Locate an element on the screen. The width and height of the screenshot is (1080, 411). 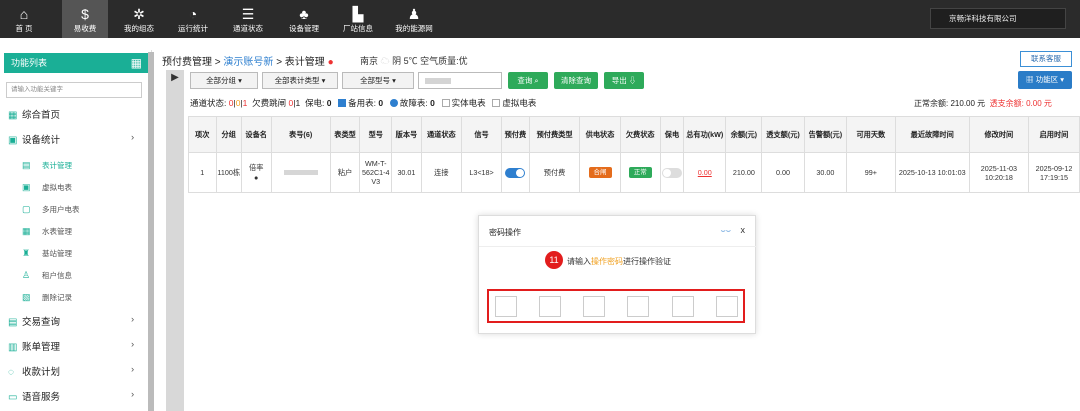
breadcrumb-account-link: 演示账号新 is located at coordinates (248, 62).